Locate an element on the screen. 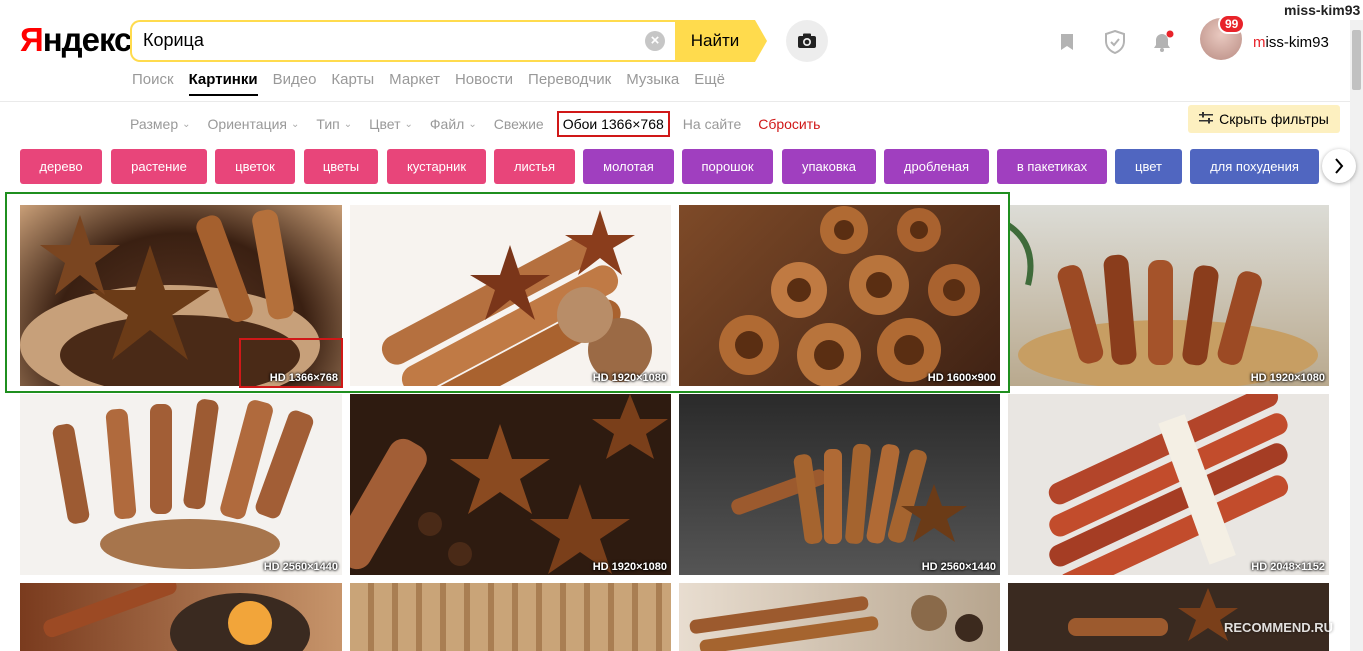  tag-chip: растение is located at coordinates (159, 166).